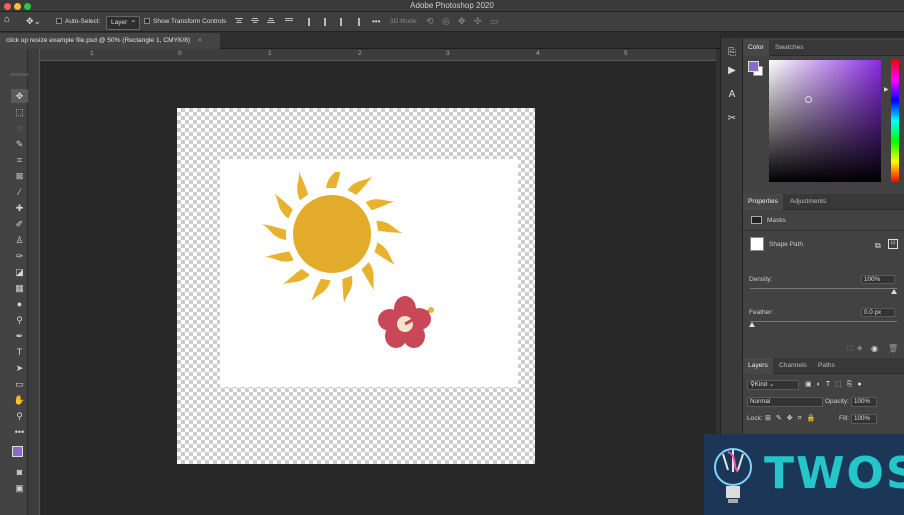  What do you see at coordinates (408, 324) in the screenshot?
I see `hibiscus-illustration` at bounding box center [408, 324].